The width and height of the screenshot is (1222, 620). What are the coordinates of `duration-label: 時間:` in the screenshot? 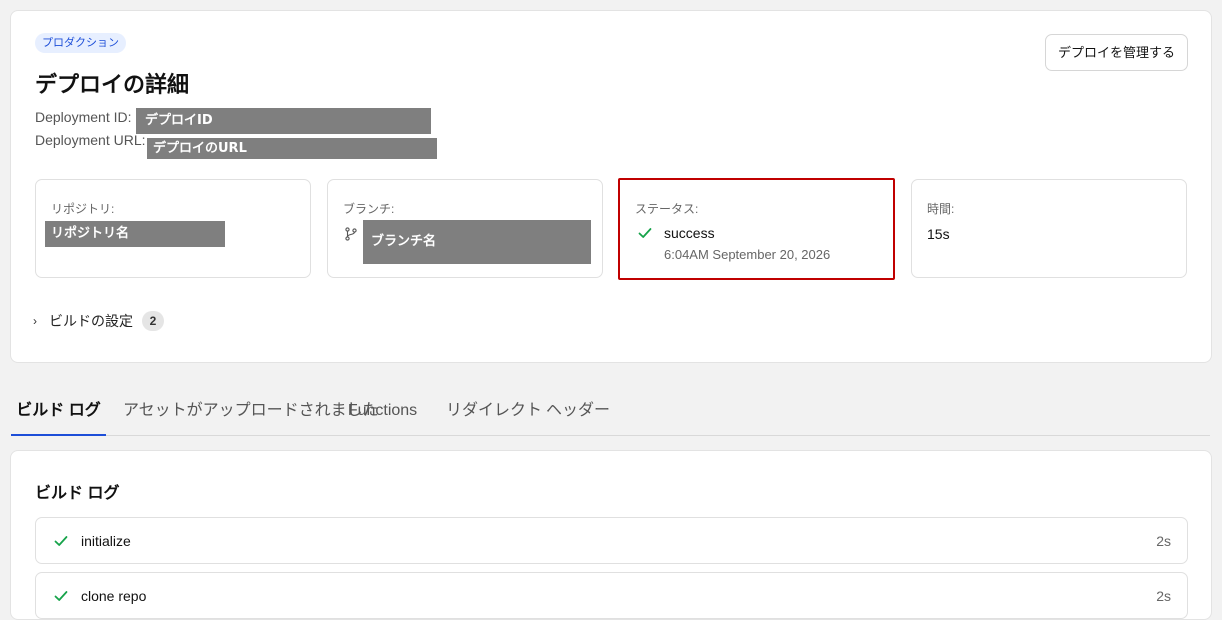 It's located at (941, 209).